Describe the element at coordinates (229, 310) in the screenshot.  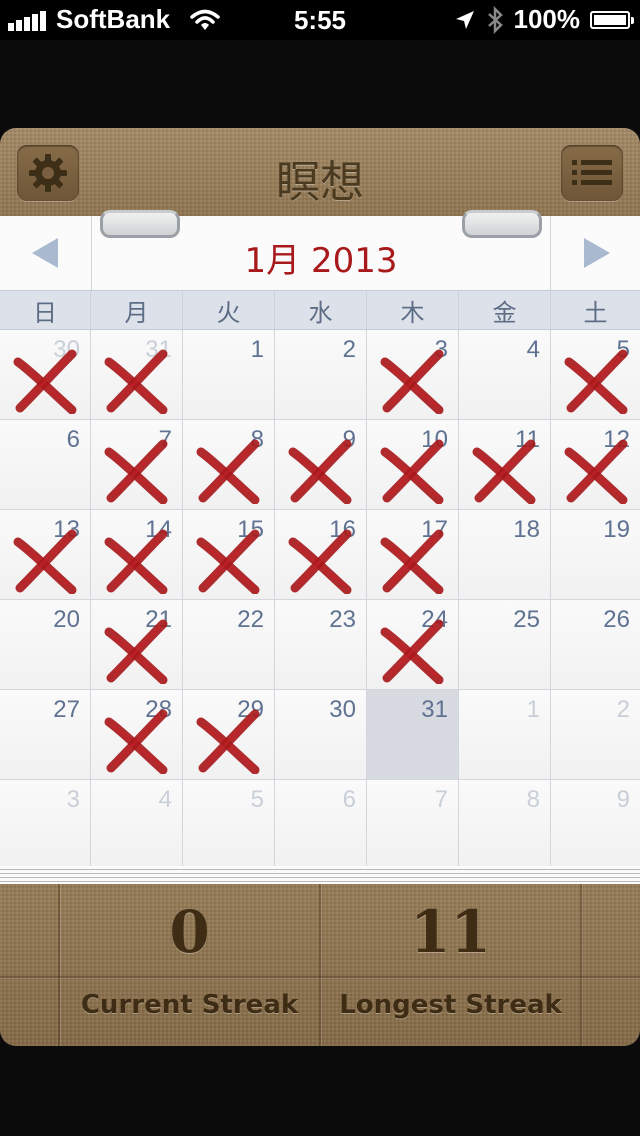
I see `weekday-label: 火` at that location.